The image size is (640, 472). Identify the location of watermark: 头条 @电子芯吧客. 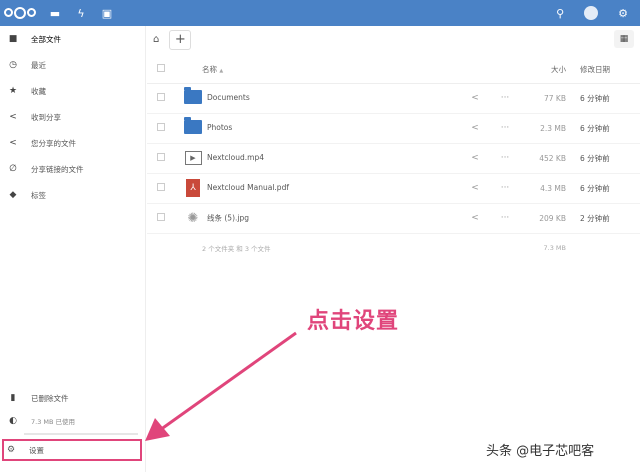
(540, 451).